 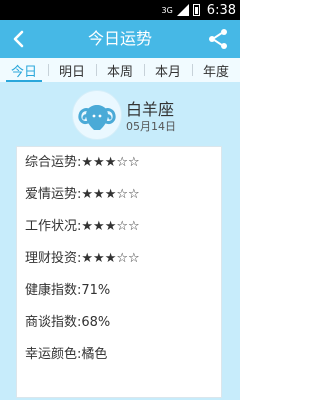 I want to click on share-icon, so click(x=218, y=39).